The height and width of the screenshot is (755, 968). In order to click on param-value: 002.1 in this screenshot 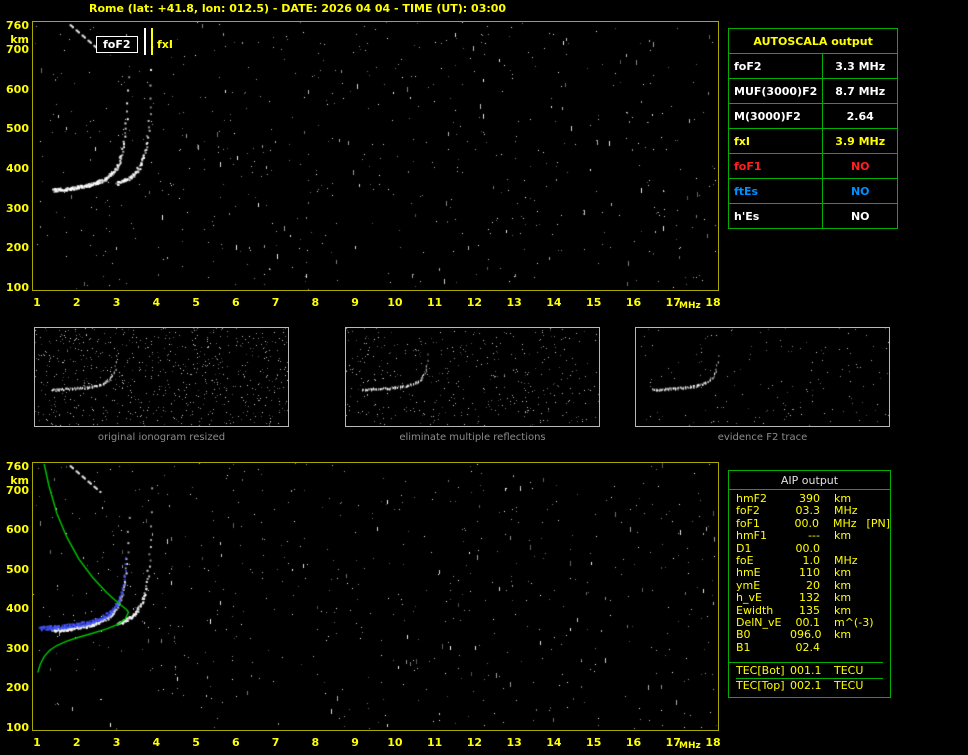, I will do `click(806, 686)`.